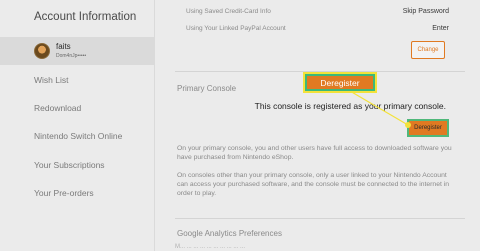  Describe the element at coordinates (440, 28) in the screenshot. I see `paypal-row-value: Enter` at that location.